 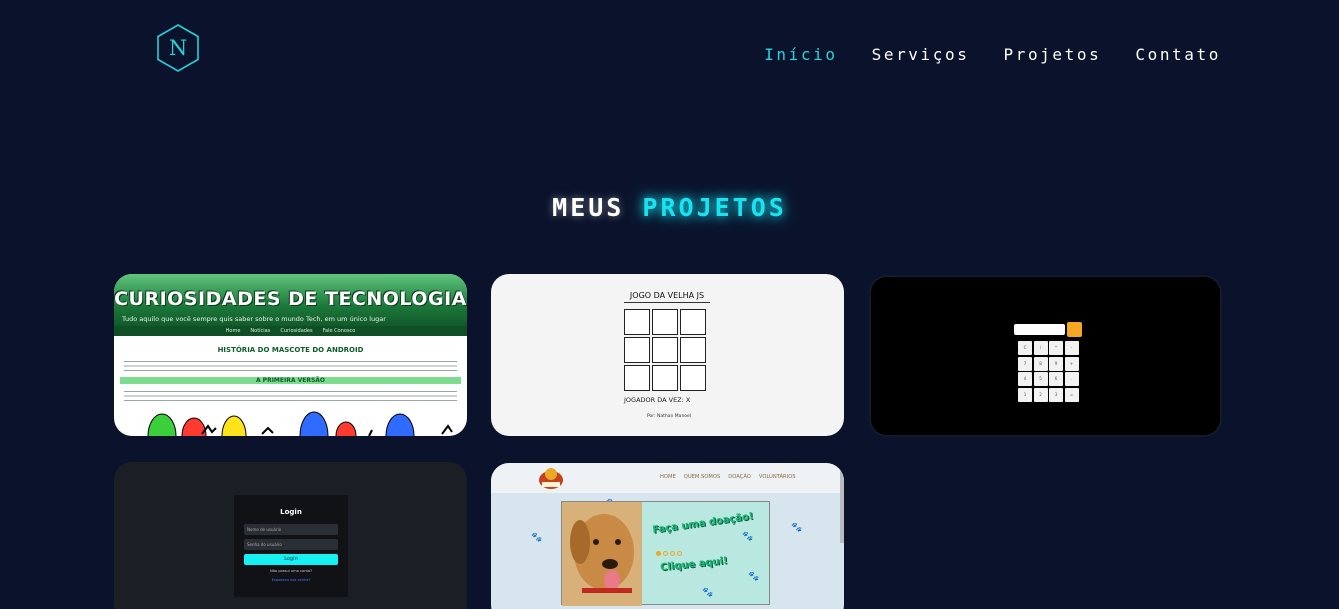 What do you see at coordinates (290, 350) in the screenshot?
I see `thumb-heading: HISTÓRIA DO MASCOTE DO ANDROID` at bounding box center [290, 350].